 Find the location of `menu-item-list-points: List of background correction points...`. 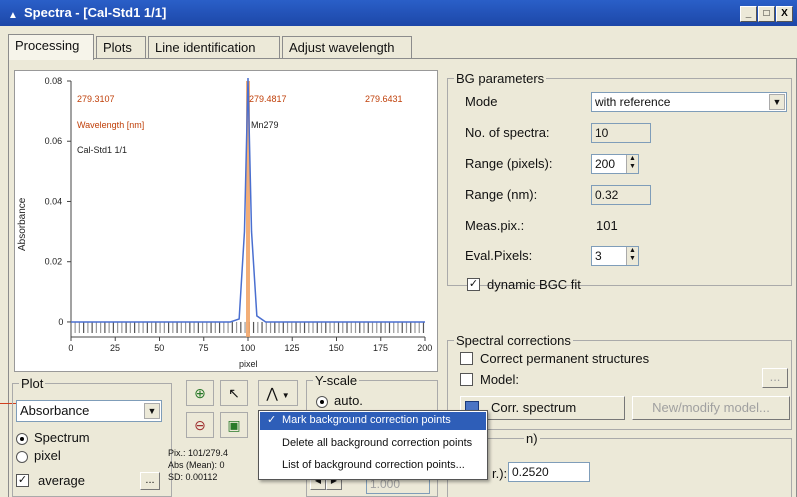

menu-item-list-points: List of background correction points... is located at coordinates (373, 466).